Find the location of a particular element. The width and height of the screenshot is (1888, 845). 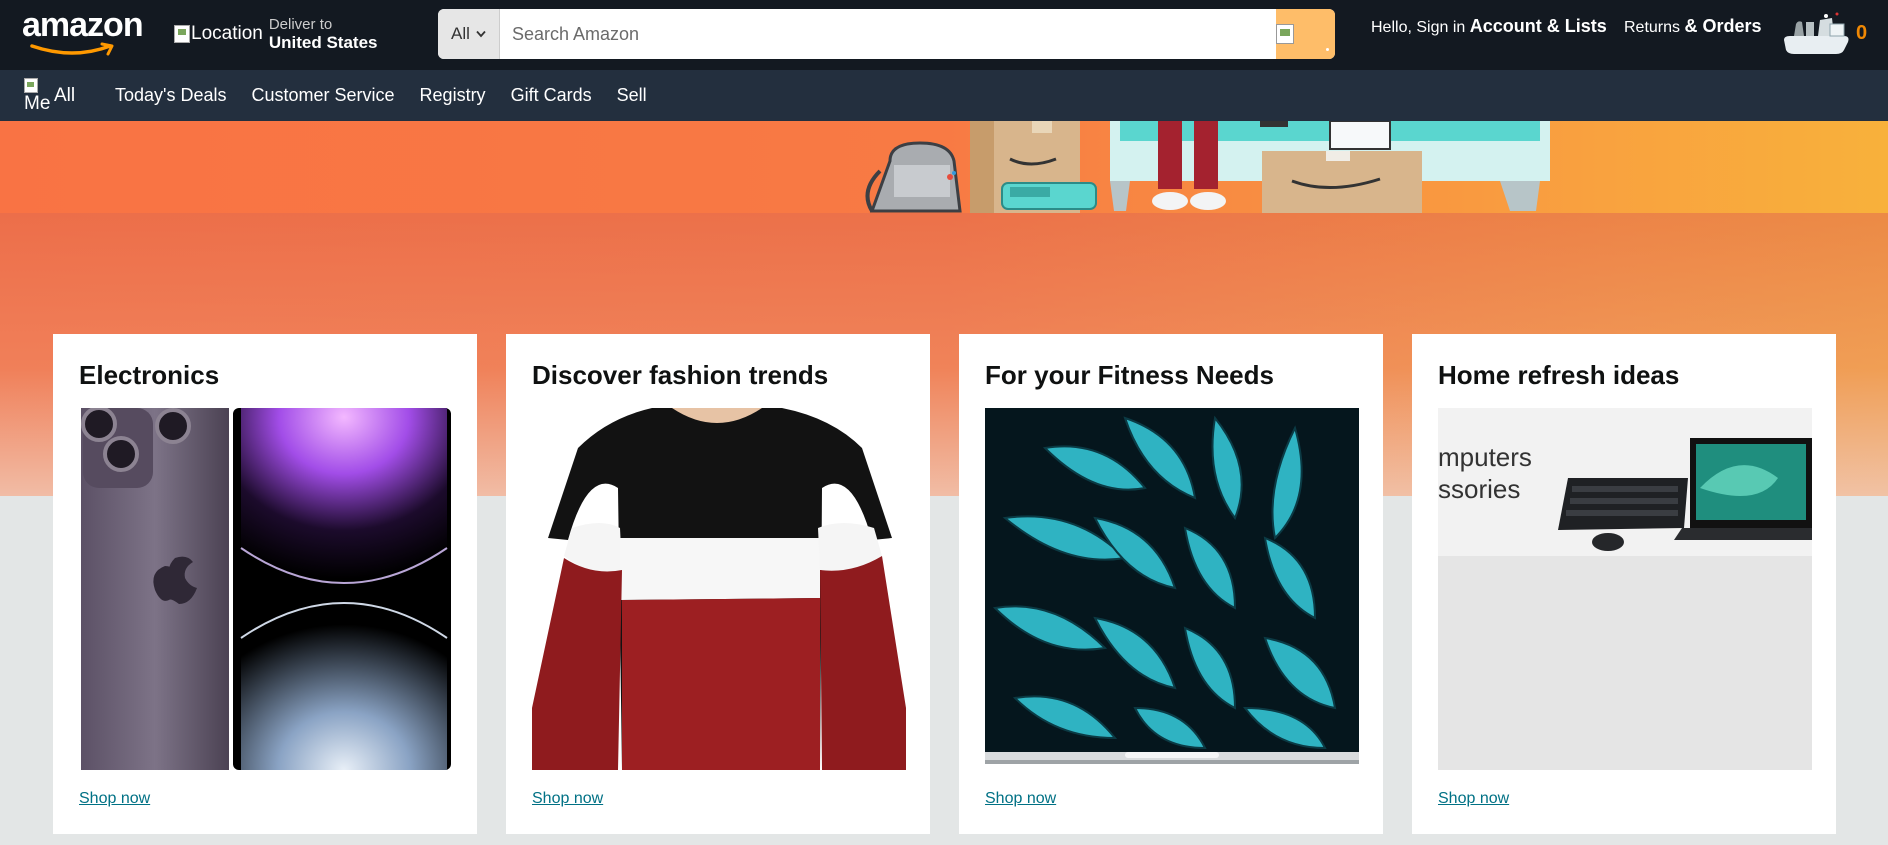

deliver-line2: United States is located at coordinates (323, 42).